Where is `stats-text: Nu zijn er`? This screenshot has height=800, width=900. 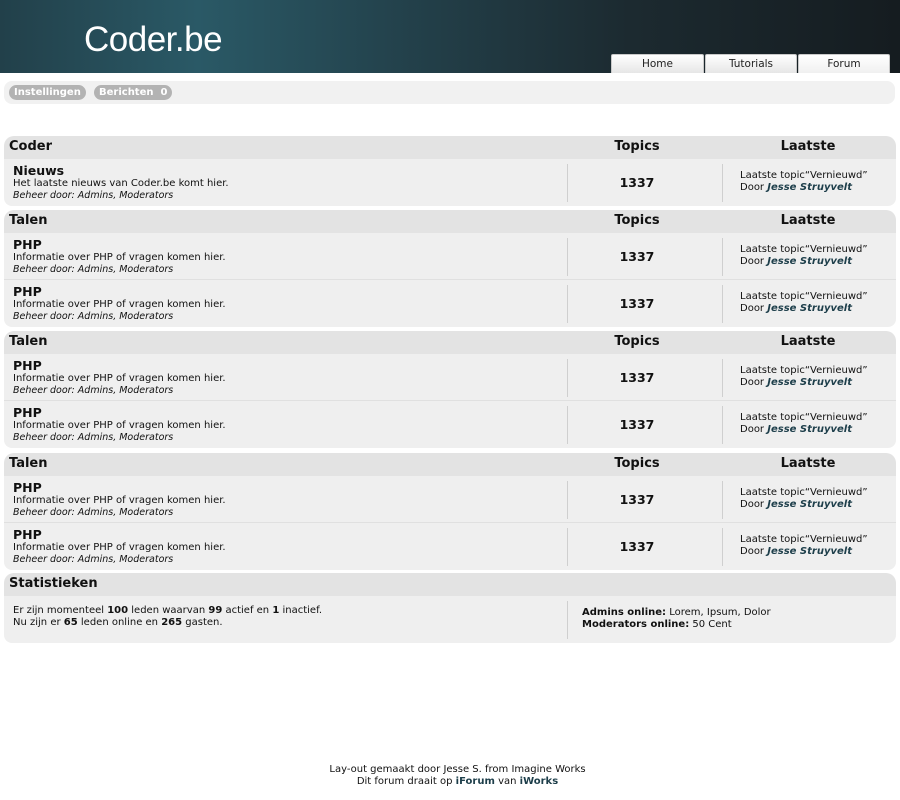 stats-text: Nu zijn er is located at coordinates (37, 622).